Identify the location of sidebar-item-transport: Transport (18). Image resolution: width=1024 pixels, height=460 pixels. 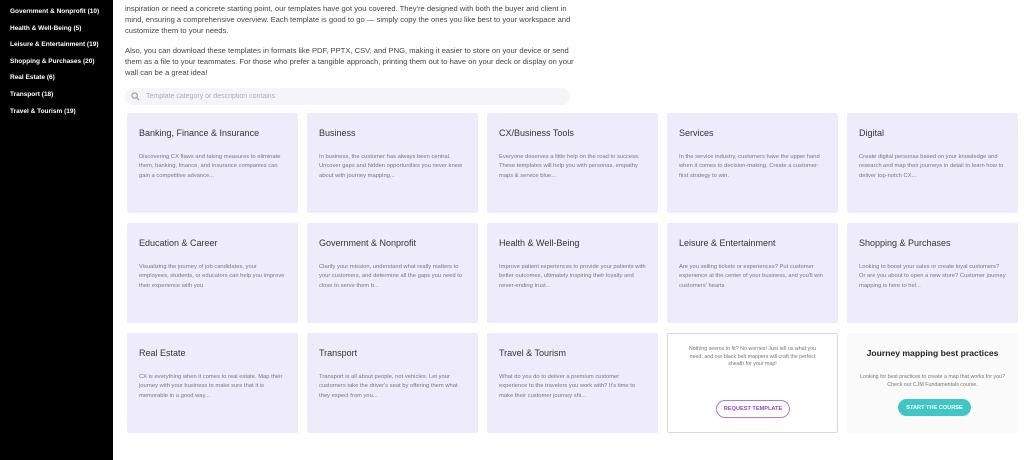
(56, 97).